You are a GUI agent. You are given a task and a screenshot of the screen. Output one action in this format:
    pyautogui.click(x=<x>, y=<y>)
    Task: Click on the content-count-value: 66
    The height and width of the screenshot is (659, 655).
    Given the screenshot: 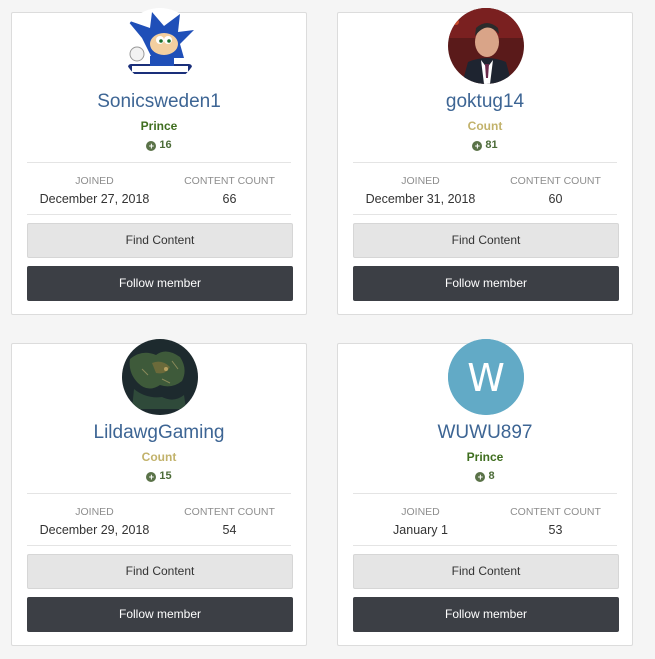 What is the action you would take?
    pyautogui.click(x=229, y=199)
    